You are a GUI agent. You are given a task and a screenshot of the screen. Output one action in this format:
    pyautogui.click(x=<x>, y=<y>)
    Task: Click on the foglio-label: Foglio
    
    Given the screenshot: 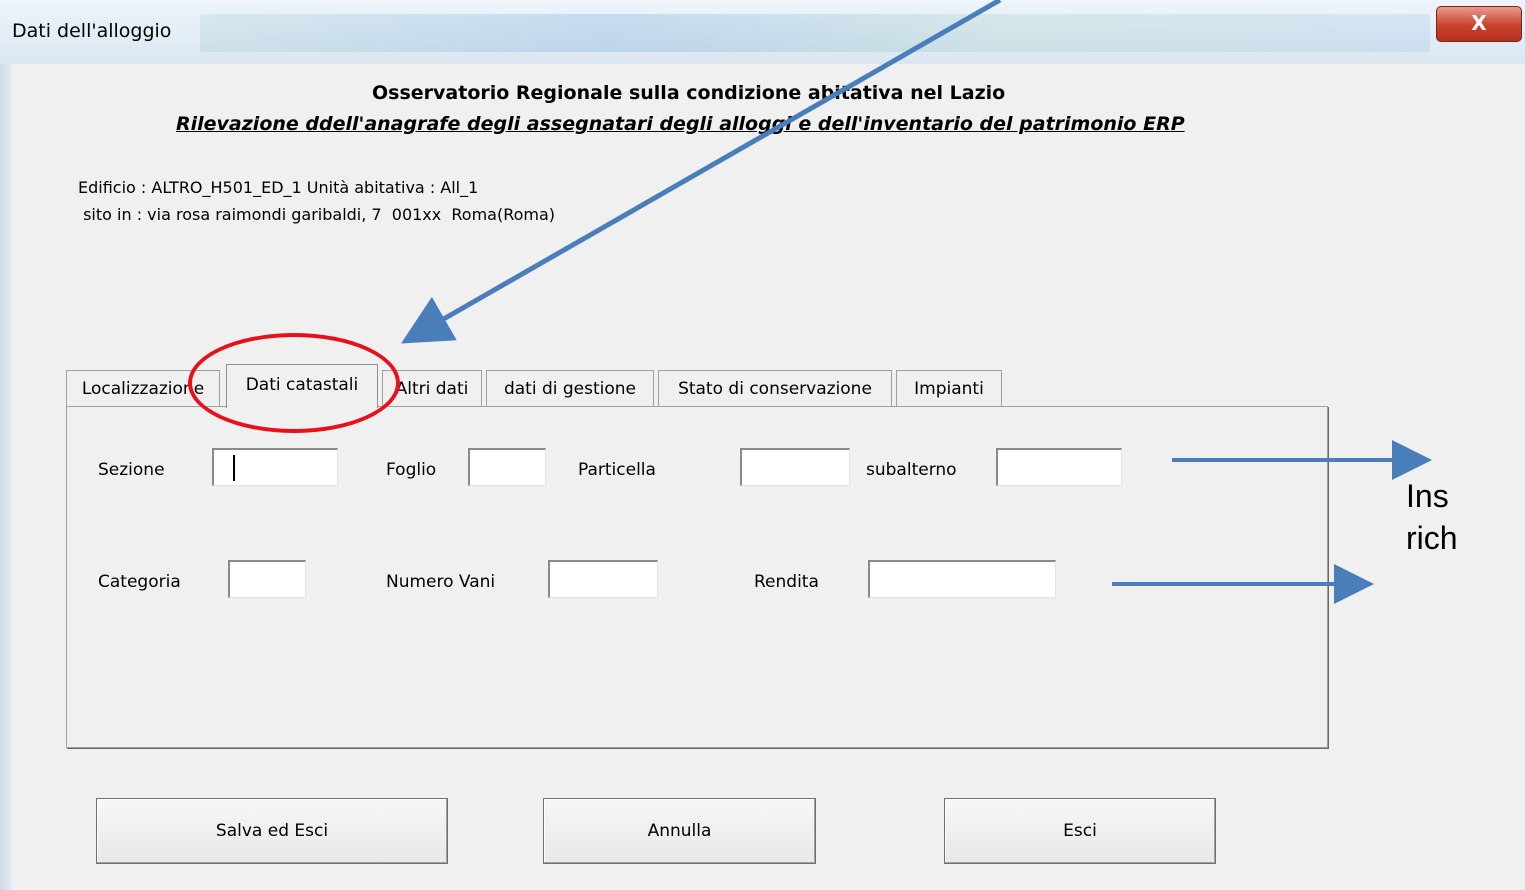 What is the action you would take?
    pyautogui.click(x=411, y=470)
    